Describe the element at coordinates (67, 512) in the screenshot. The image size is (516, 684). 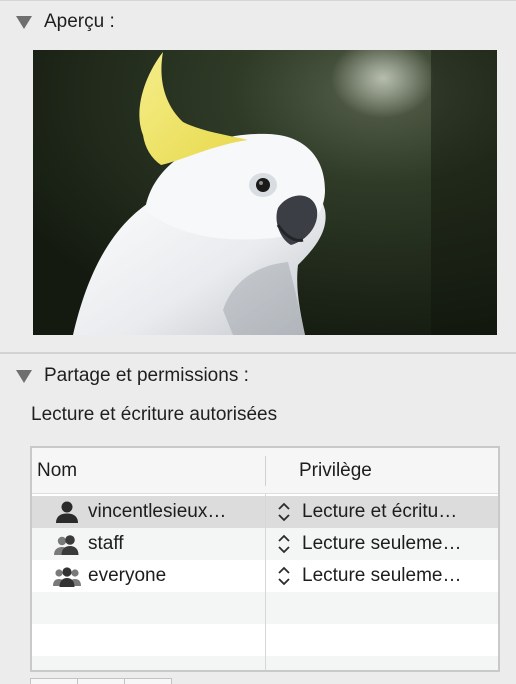
I see `single-user-icon` at that location.